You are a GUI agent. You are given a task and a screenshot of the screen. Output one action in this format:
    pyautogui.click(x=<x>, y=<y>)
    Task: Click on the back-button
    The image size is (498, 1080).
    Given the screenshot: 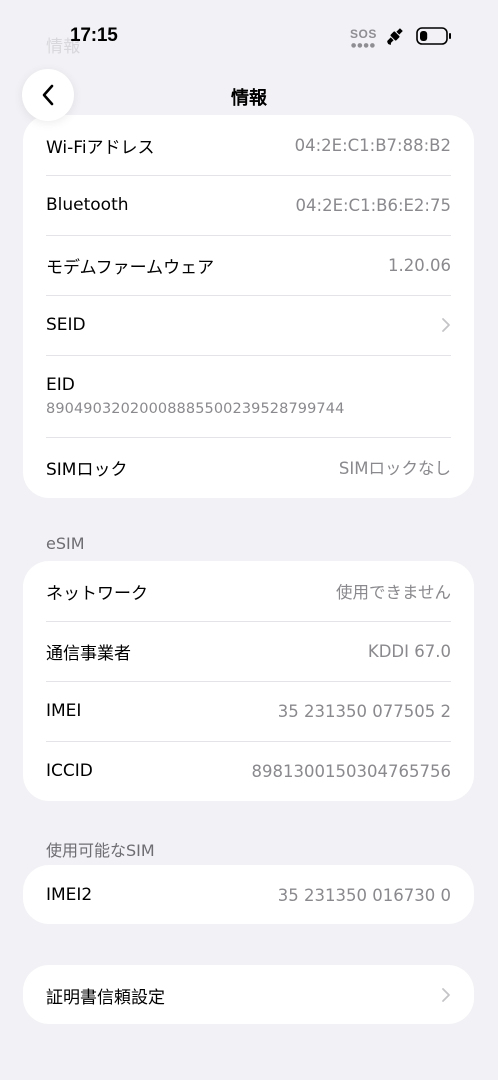 What is the action you would take?
    pyautogui.click(x=48, y=95)
    